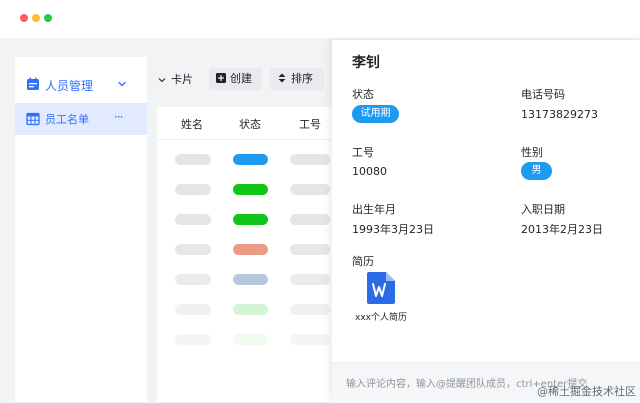 This screenshot has width=640, height=403. I want to click on employee-name: 李钊, so click(366, 63).